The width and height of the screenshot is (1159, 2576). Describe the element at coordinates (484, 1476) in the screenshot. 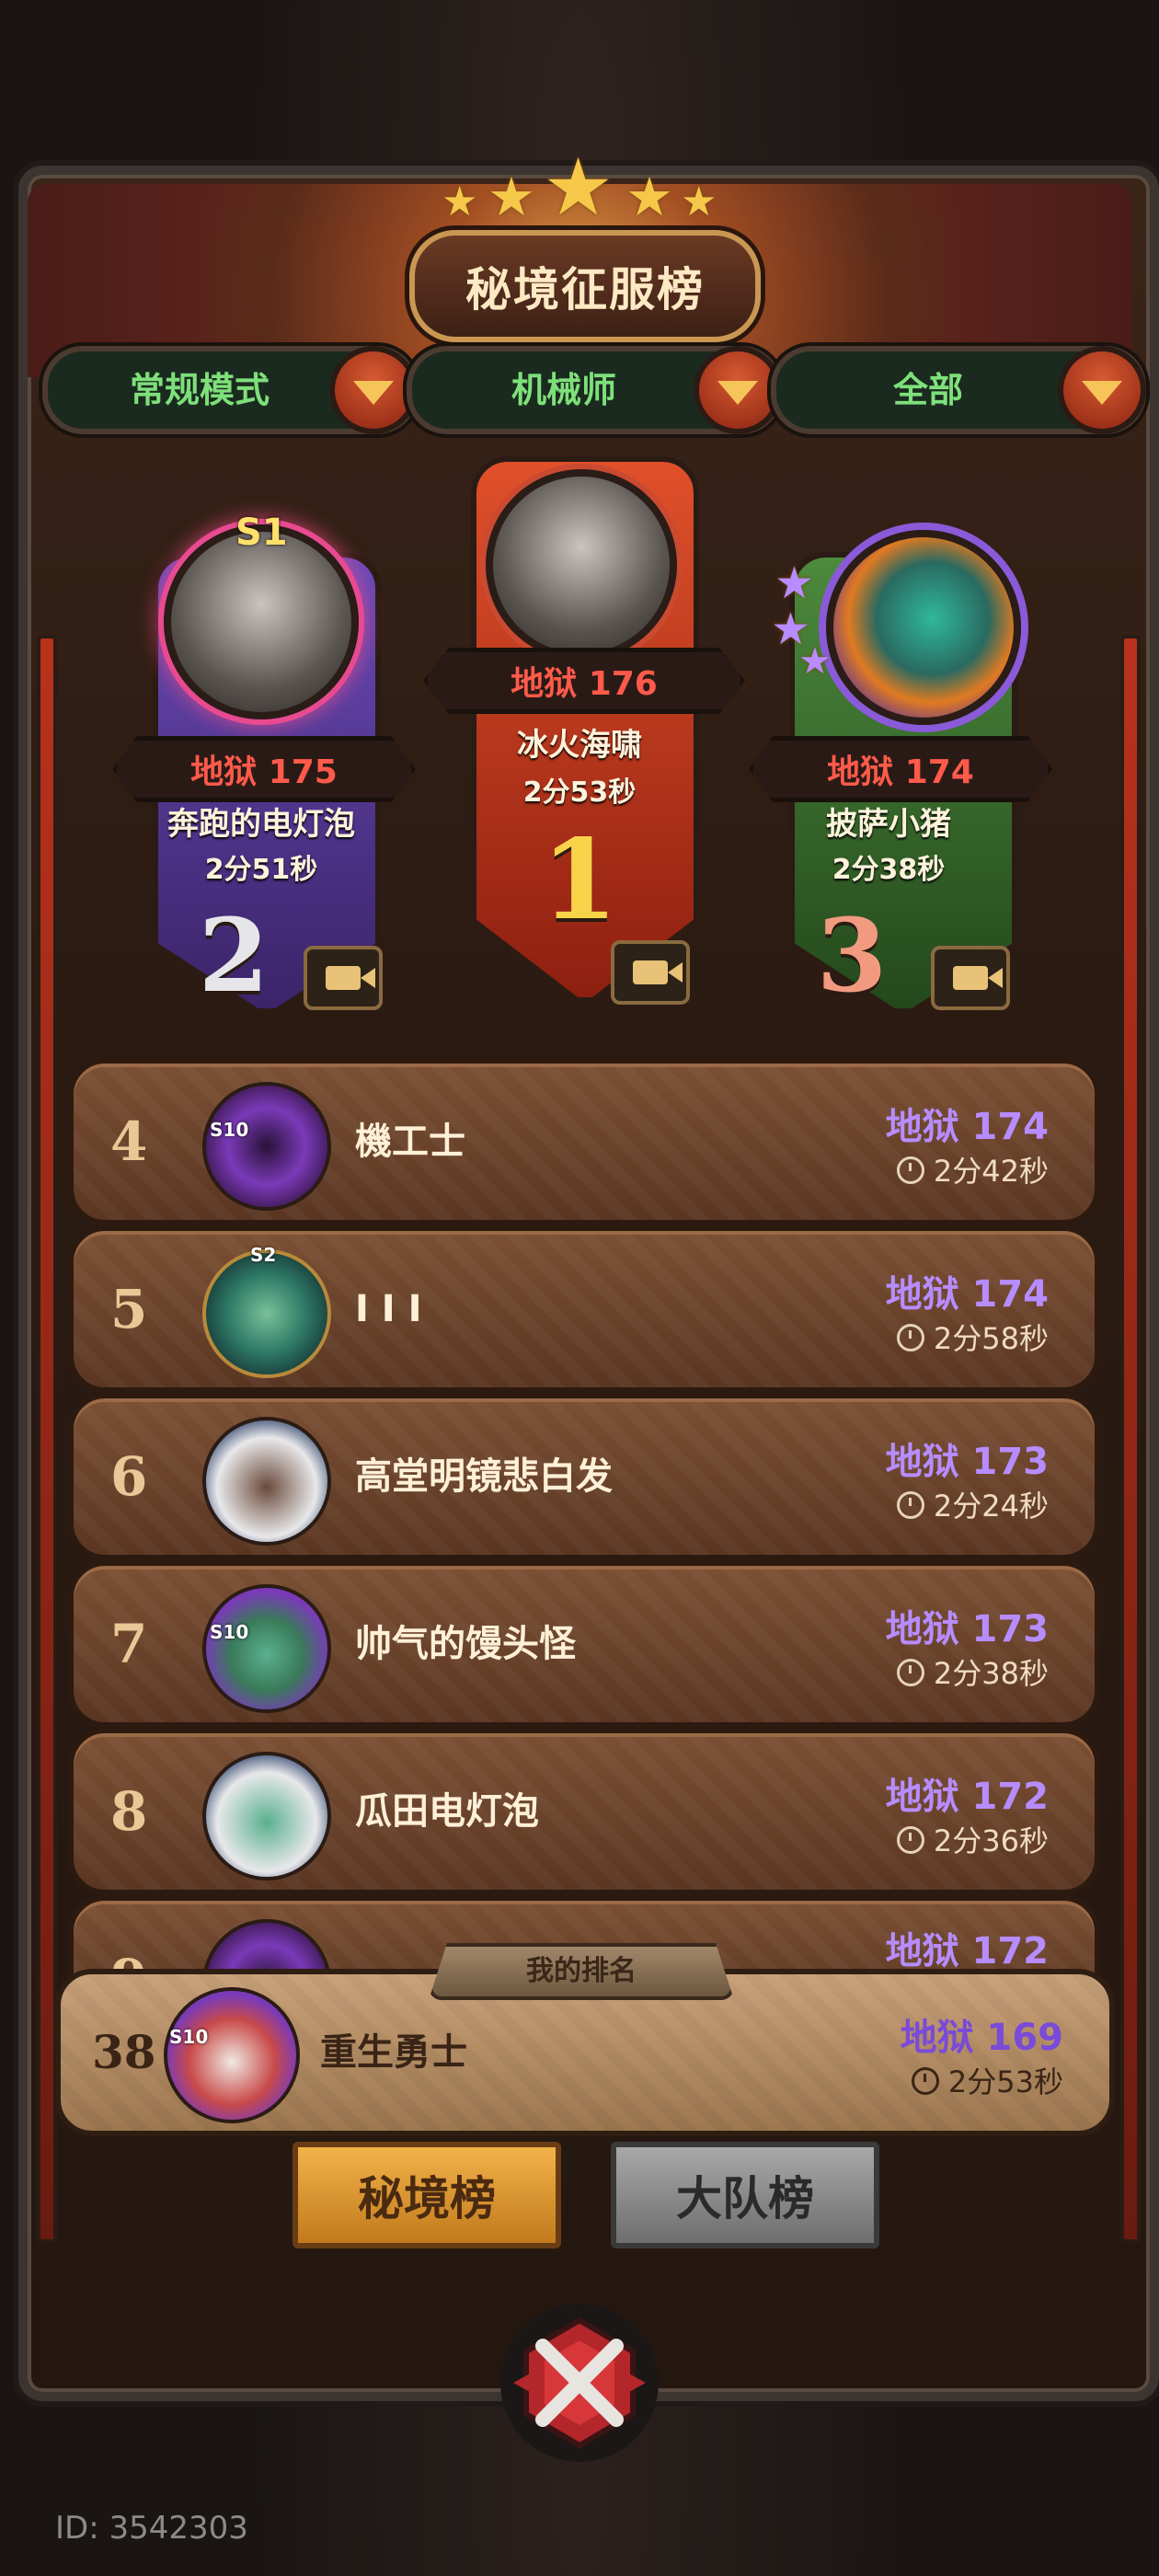

I see `player-name: 高堂明镜悲白发` at that location.